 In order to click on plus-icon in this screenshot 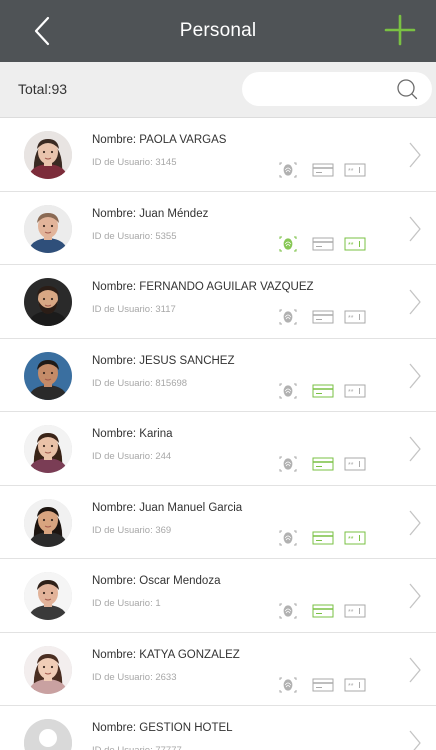, I will do `click(400, 30)`.